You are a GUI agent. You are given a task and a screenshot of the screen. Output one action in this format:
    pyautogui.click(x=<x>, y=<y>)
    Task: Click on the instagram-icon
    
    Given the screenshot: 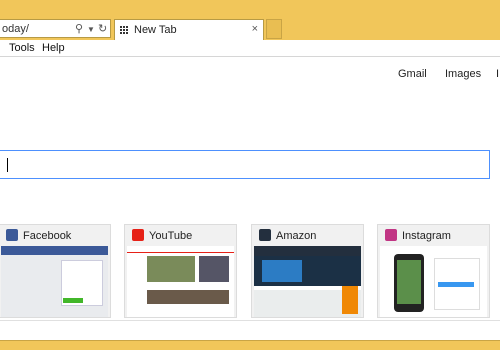 What is the action you would take?
    pyautogui.click(x=391, y=235)
    